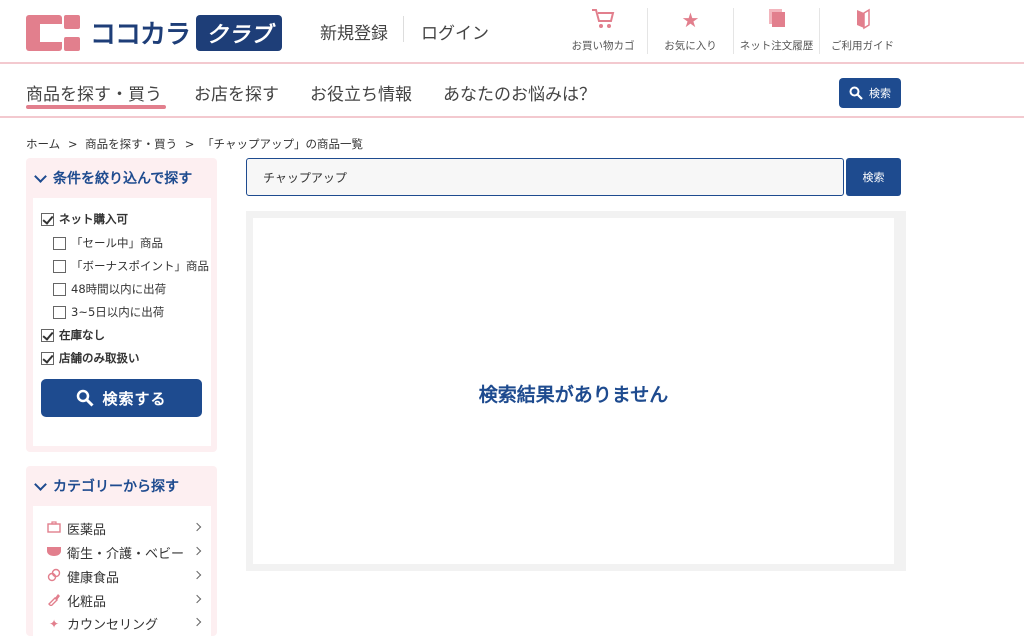  I want to click on logo-text: ココカラ, so click(140, 35).